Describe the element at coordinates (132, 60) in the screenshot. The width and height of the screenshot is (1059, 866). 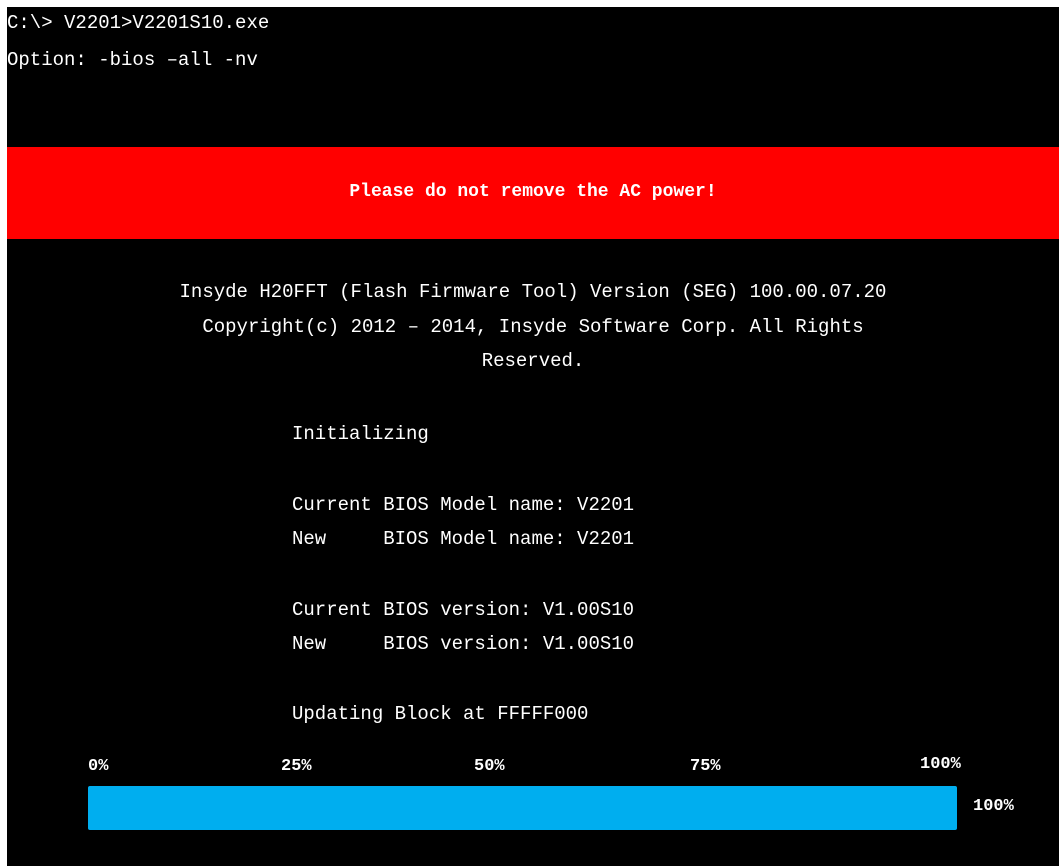
I see `option-line: Option: -bios –all -nv` at that location.